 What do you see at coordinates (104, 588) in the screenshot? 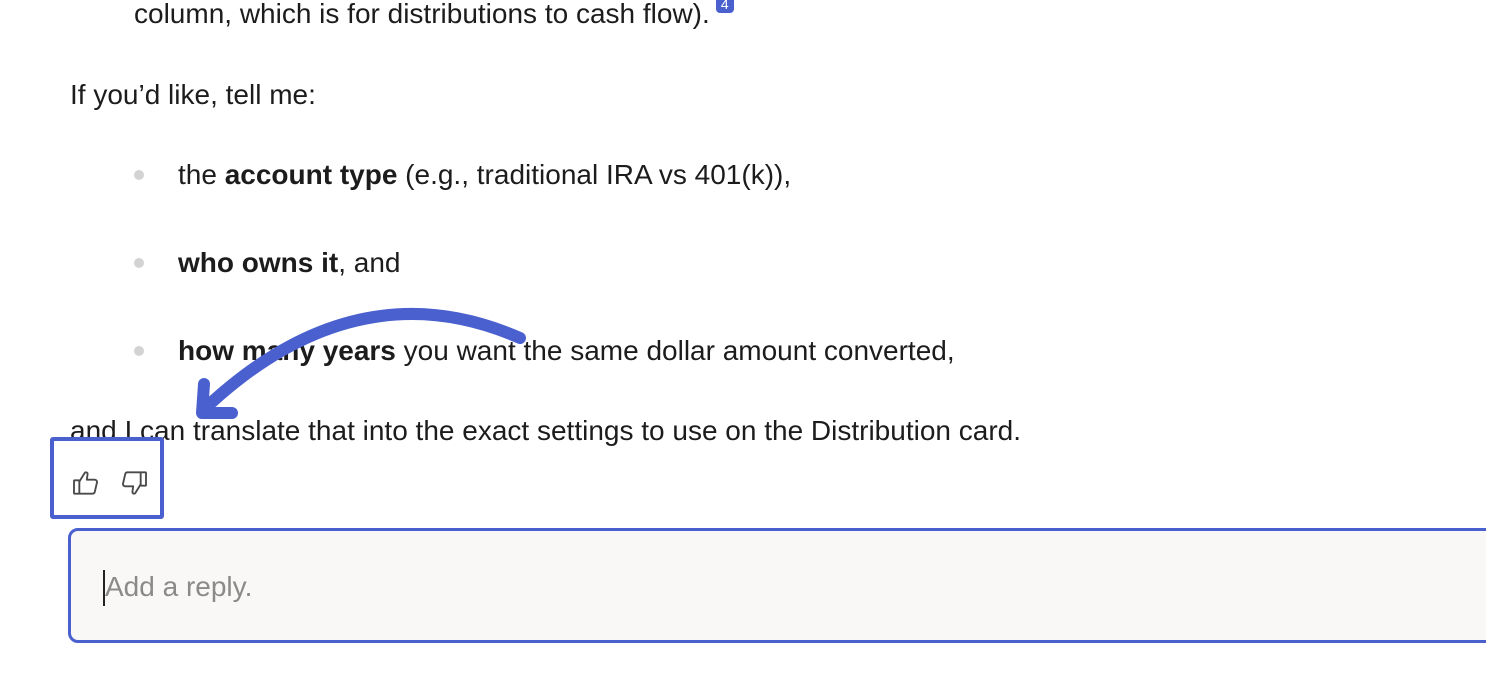
I see `text-caret` at bounding box center [104, 588].